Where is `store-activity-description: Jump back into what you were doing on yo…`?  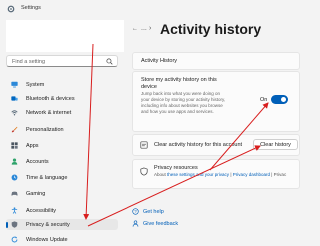 store-activity-description: Jump back into what you were doing on yo… is located at coordinates (183, 102).